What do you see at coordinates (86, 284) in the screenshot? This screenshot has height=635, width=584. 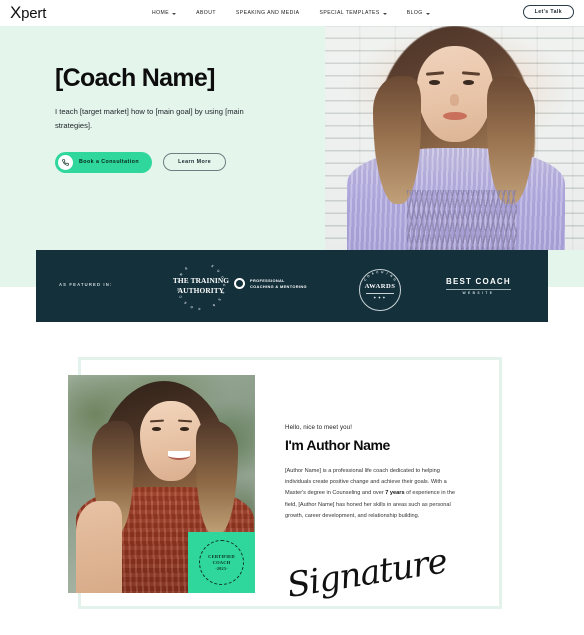 I see `as-featured-in-label: AS FEATURED IN:` at bounding box center [86, 284].